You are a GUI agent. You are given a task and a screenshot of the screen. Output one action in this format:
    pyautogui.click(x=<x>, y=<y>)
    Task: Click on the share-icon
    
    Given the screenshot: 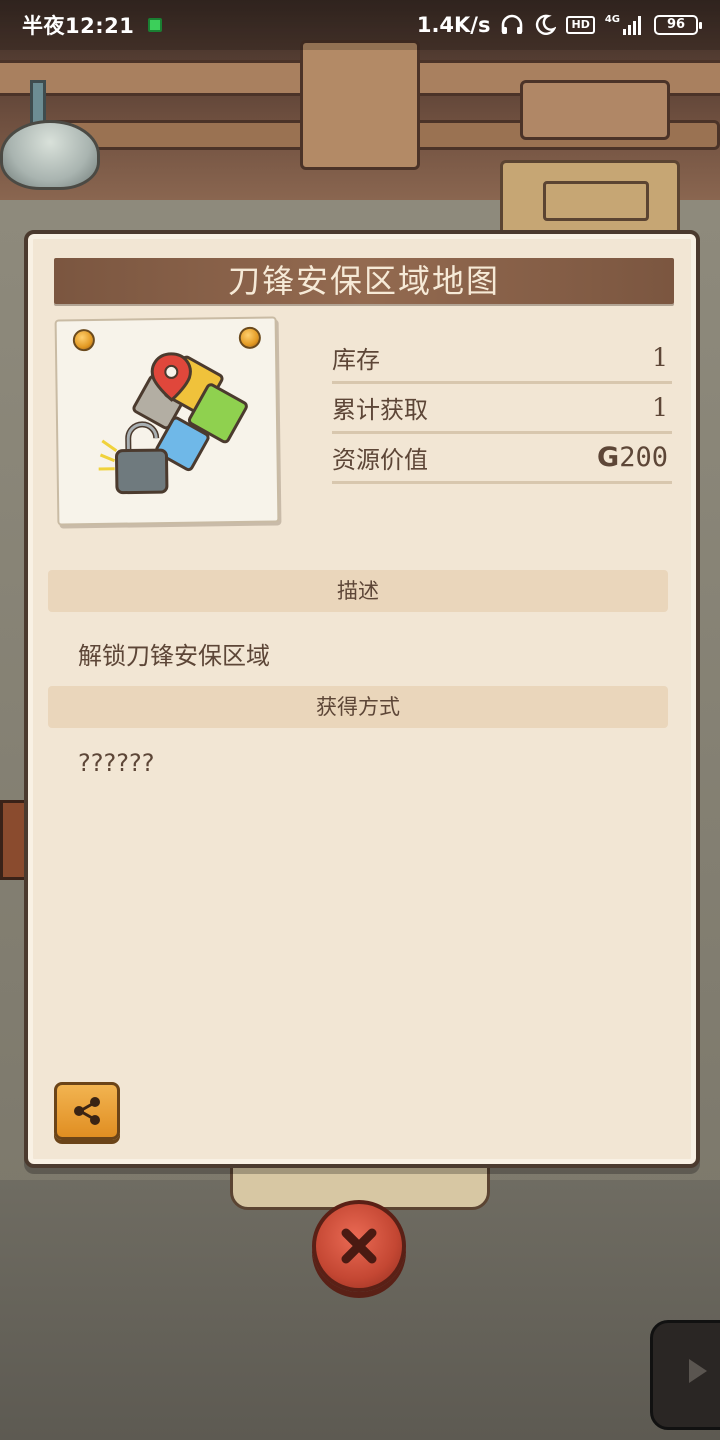 What is the action you would take?
    pyautogui.click(x=87, y=1111)
    